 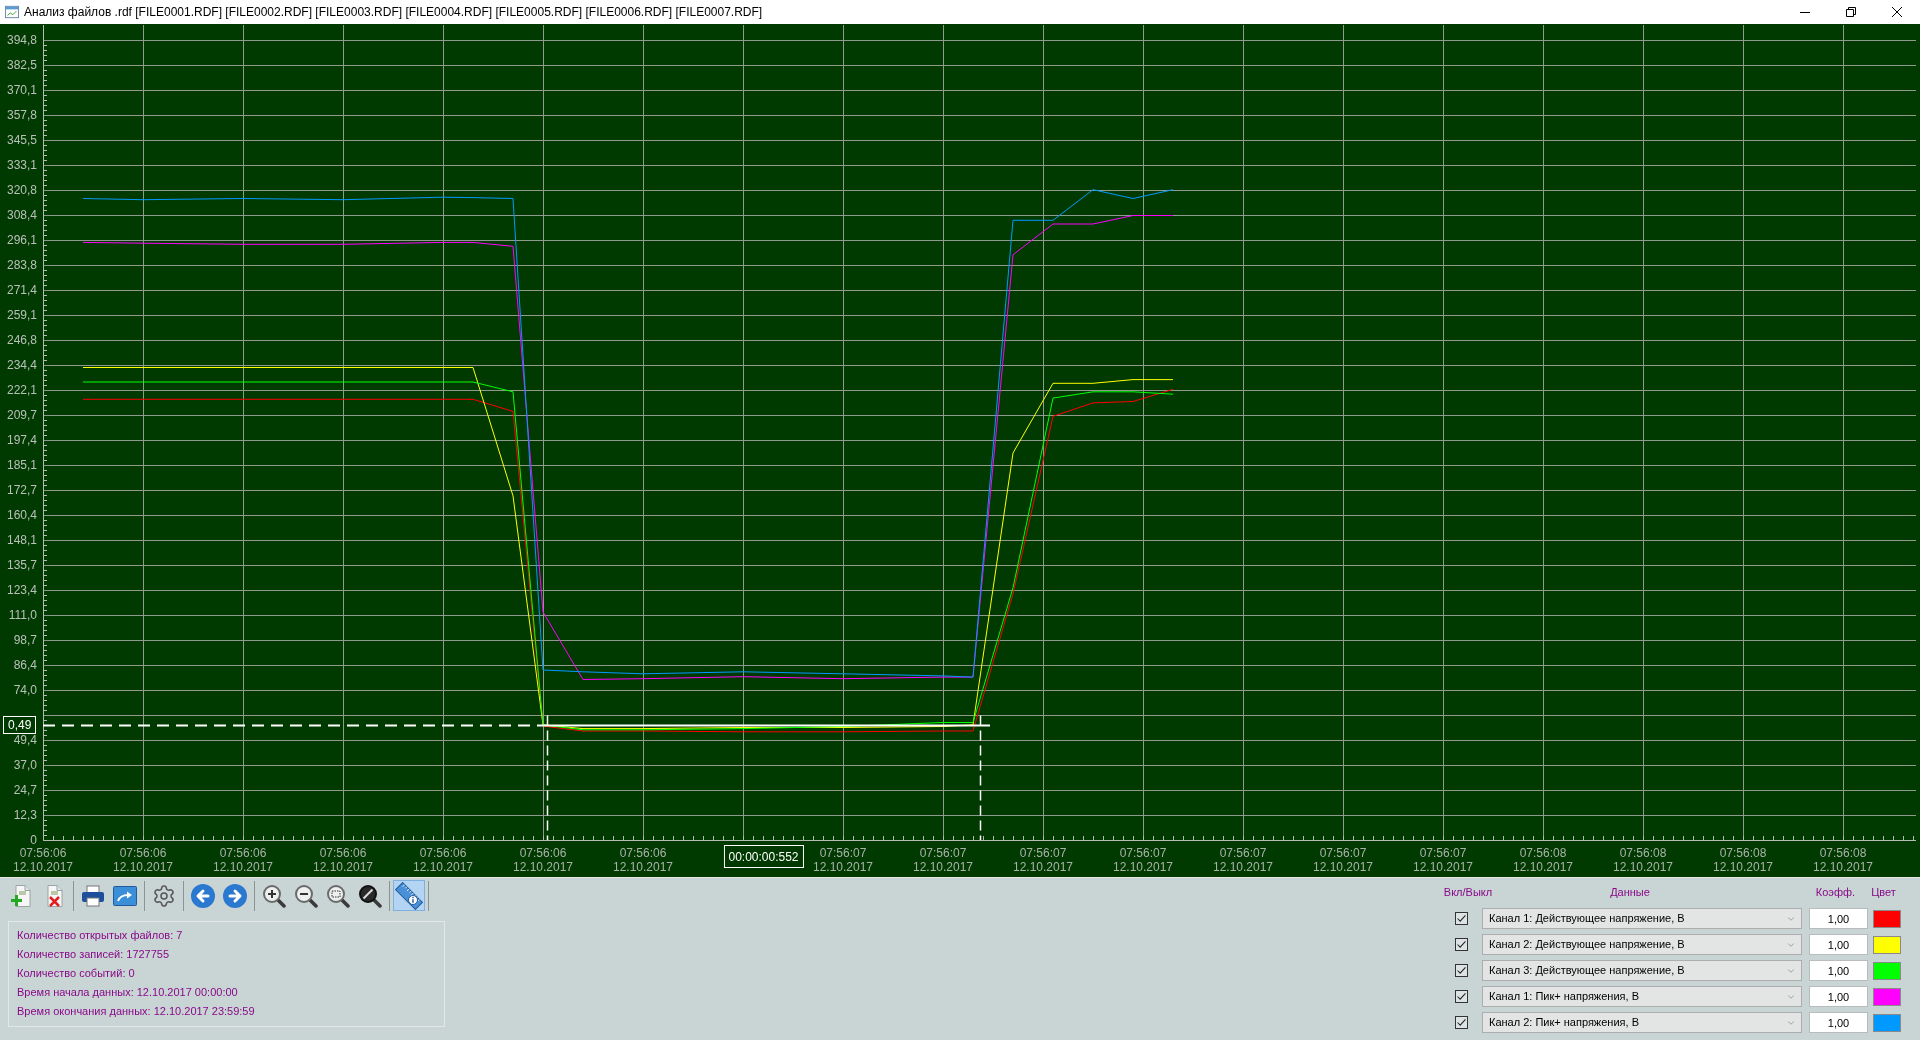 What do you see at coordinates (21, 264) in the screenshot?
I see `y-axis-label: 283,8` at bounding box center [21, 264].